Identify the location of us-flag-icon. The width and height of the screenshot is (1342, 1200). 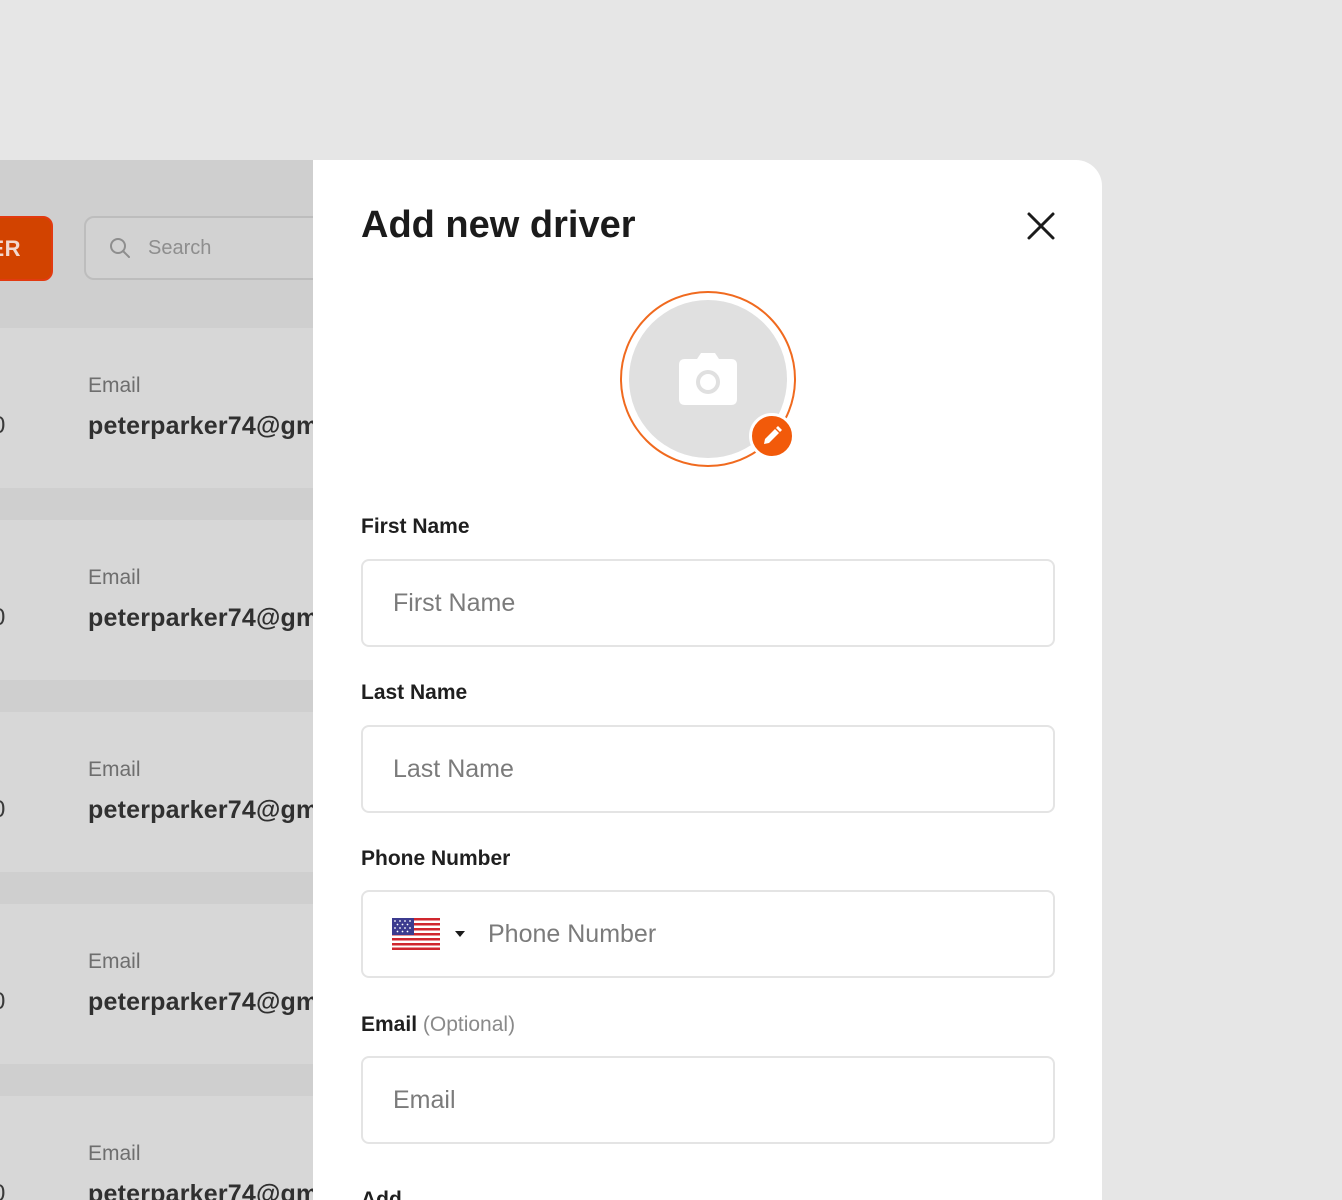
(416, 934).